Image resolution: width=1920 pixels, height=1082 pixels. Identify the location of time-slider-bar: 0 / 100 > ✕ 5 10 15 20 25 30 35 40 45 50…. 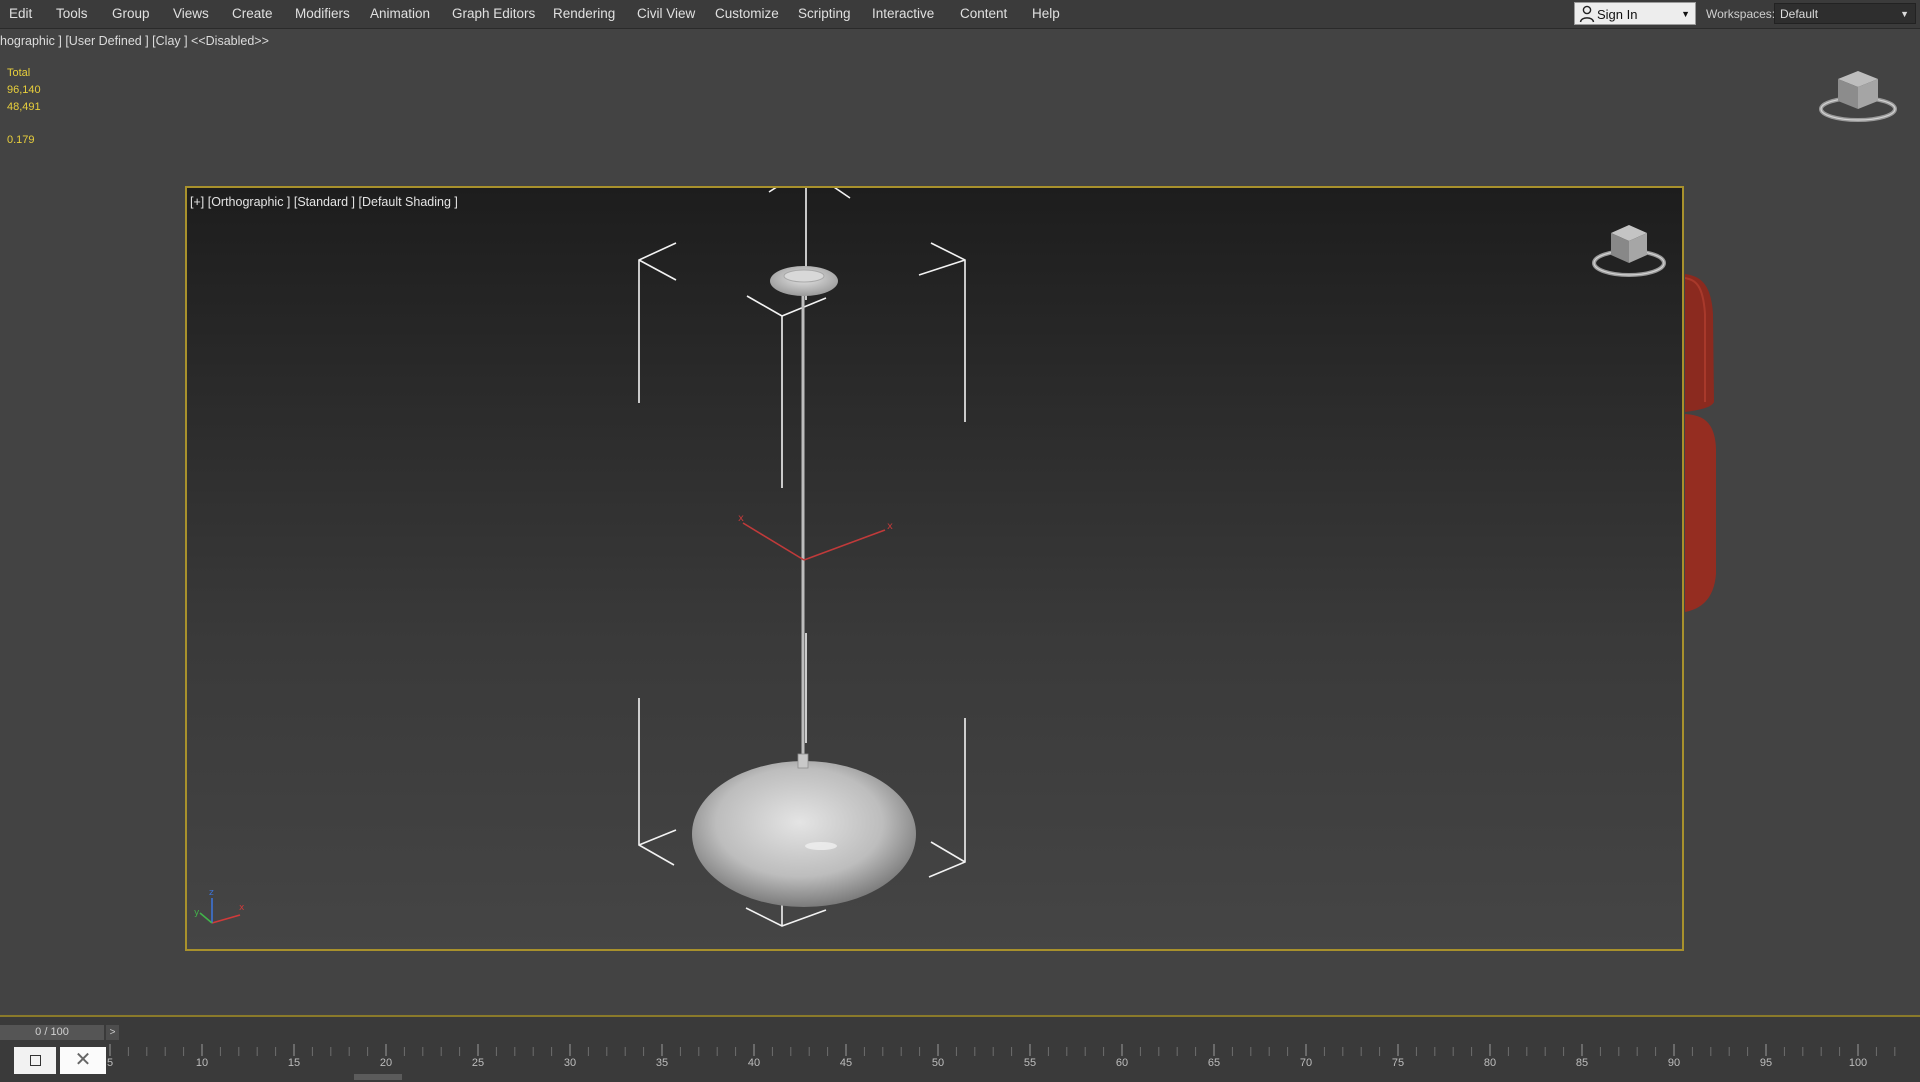
(960, 1048).